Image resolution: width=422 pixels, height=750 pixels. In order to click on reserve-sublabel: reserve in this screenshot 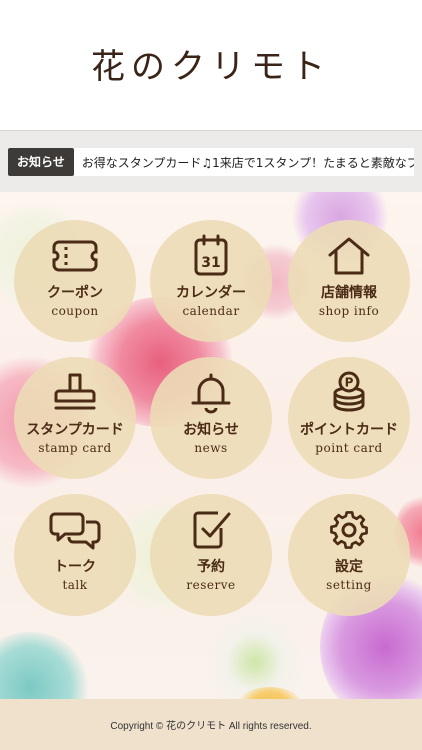, I will do `click(211, 585)`.